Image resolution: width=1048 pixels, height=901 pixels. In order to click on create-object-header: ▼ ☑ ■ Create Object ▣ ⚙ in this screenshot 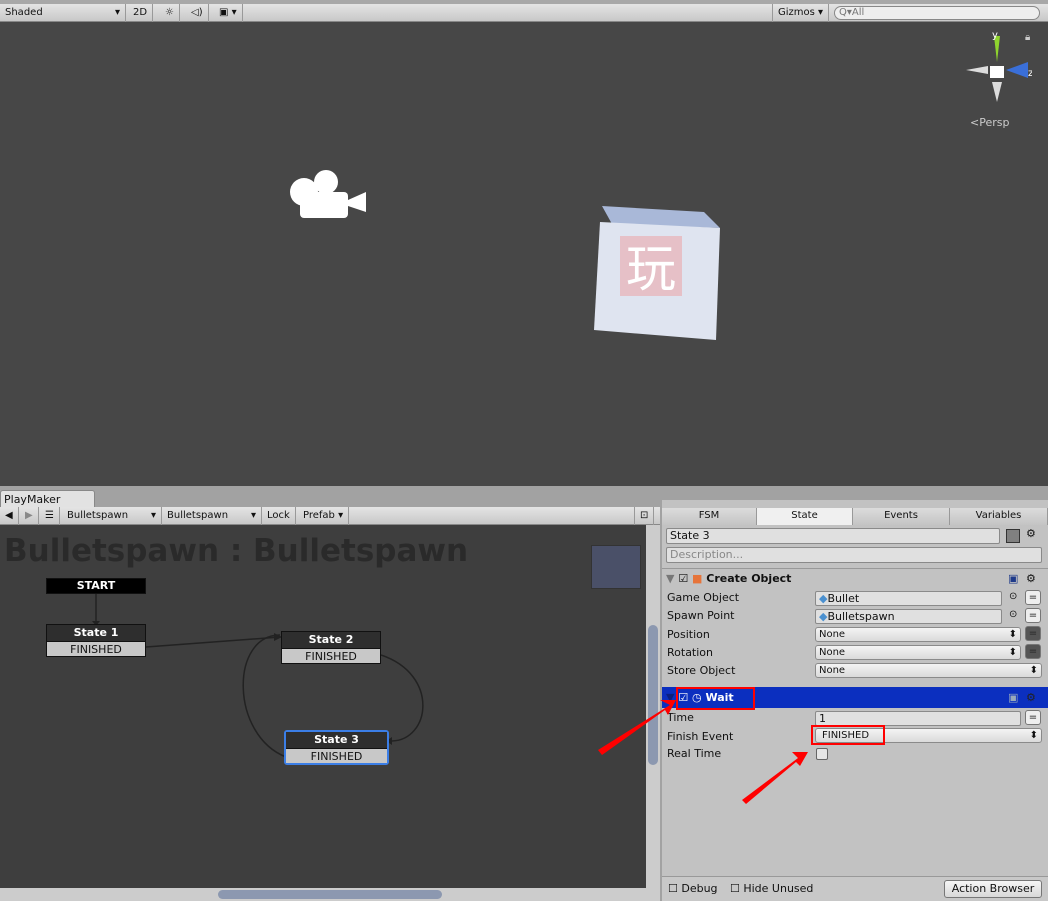, I will do `click(855, 578)`.